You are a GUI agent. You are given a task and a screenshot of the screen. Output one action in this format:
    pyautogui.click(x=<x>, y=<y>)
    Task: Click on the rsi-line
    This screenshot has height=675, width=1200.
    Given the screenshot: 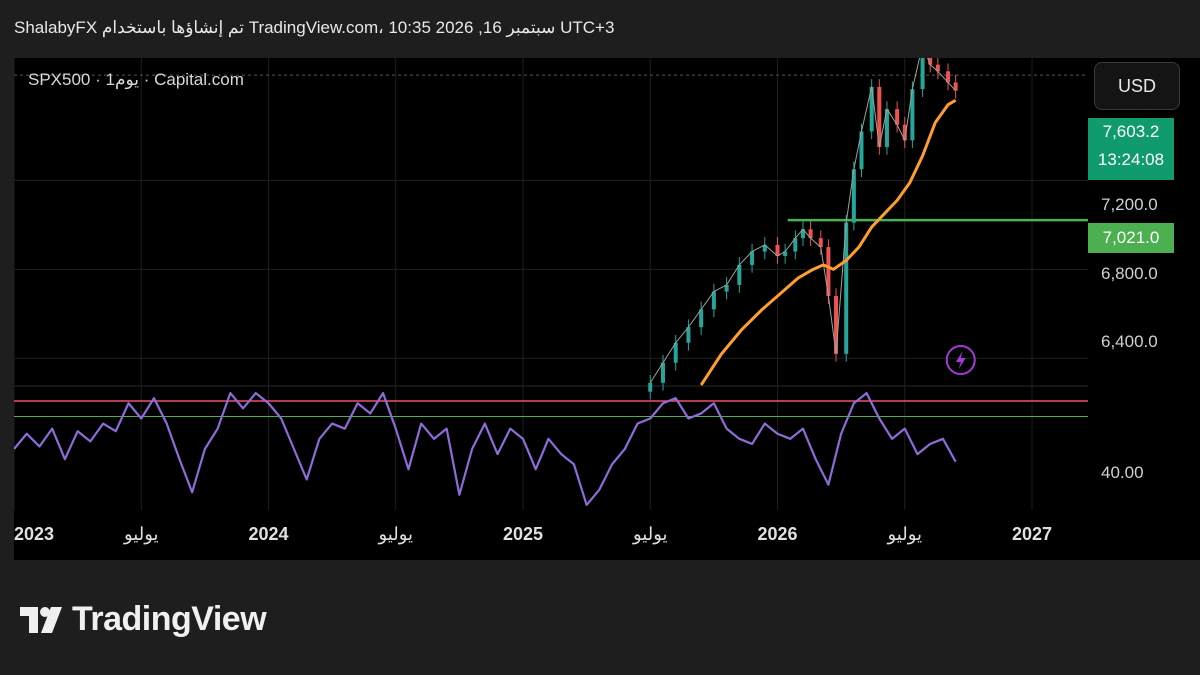 What is the action you would take?
    pyautogui.click(x=485, y=449)
    